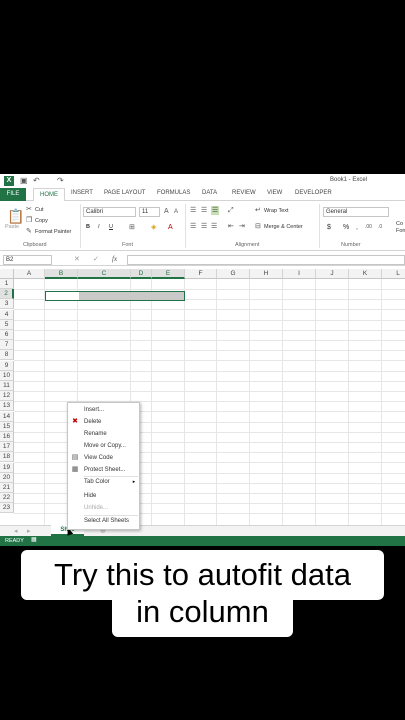 This screenshot has height=720, width=405. What do you see at coordinates (29, 531) in the screenshot?
I see `scroll-right-icon: ▸` at bounding box center [29, 531].